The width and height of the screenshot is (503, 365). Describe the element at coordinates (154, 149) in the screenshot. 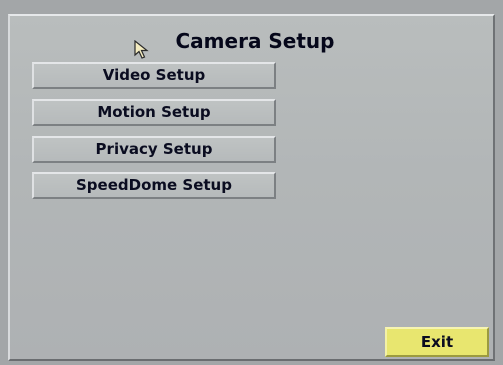

I see `privacy-setup-button: Privacy Setup` at that location.